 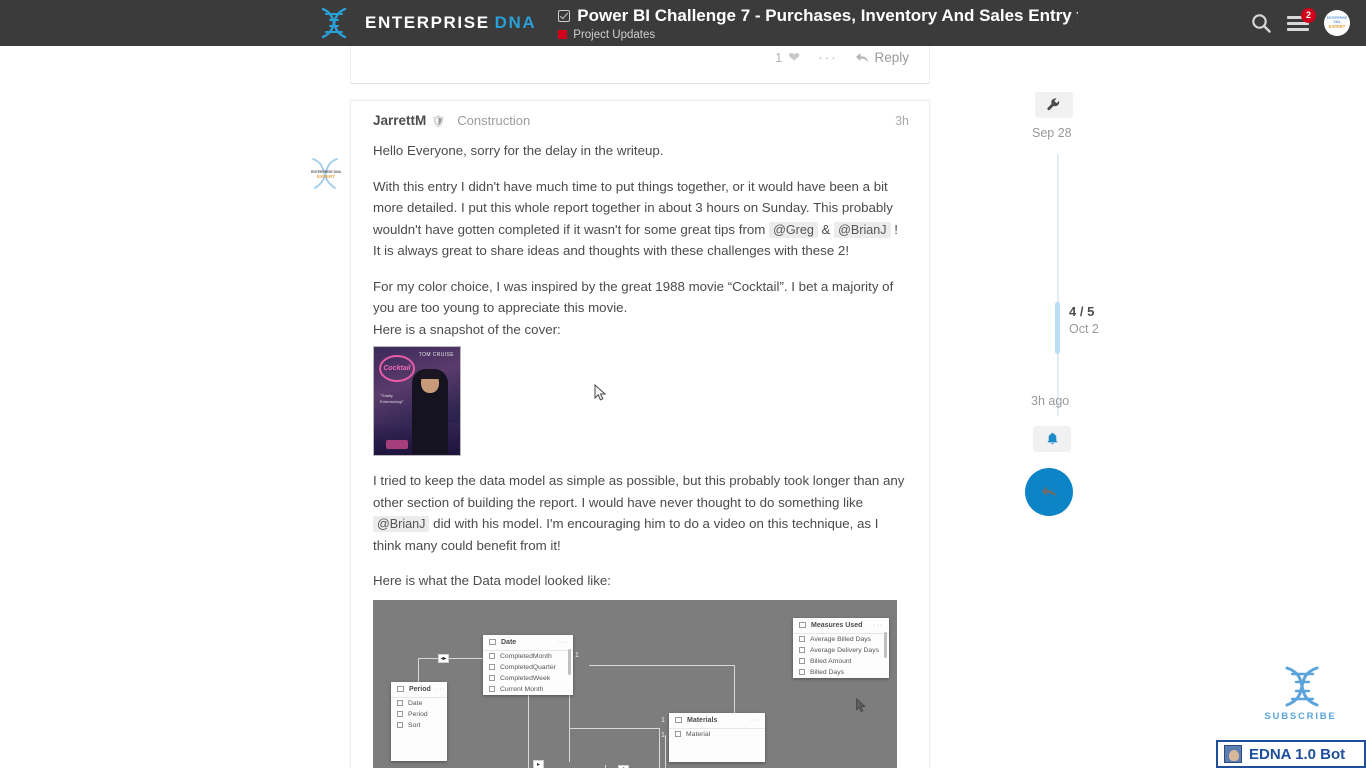 I want to click on previous-post-footer: 1 ❤ ··· Reply, so click(x=640, y=65).